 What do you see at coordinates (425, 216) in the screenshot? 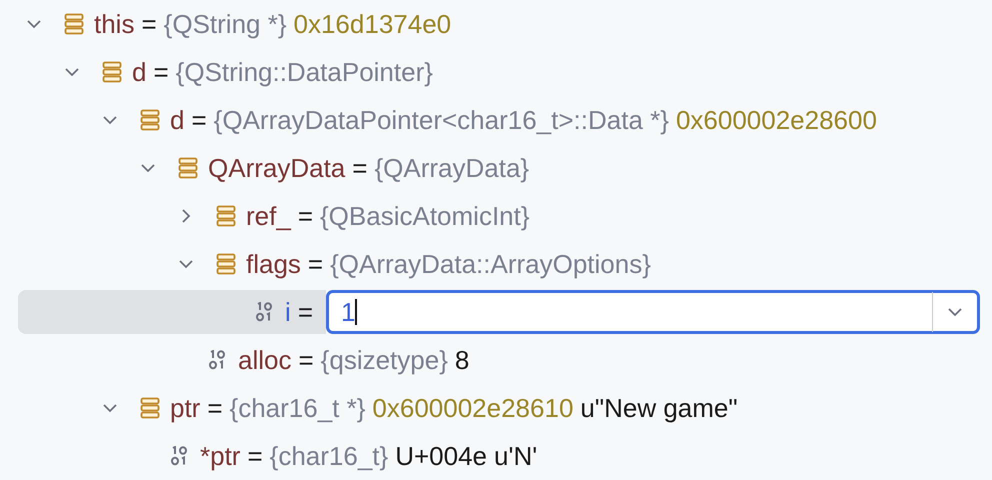
I see `variable-type: {QBasicAtomicInt}` at bounding box center [425, 216].